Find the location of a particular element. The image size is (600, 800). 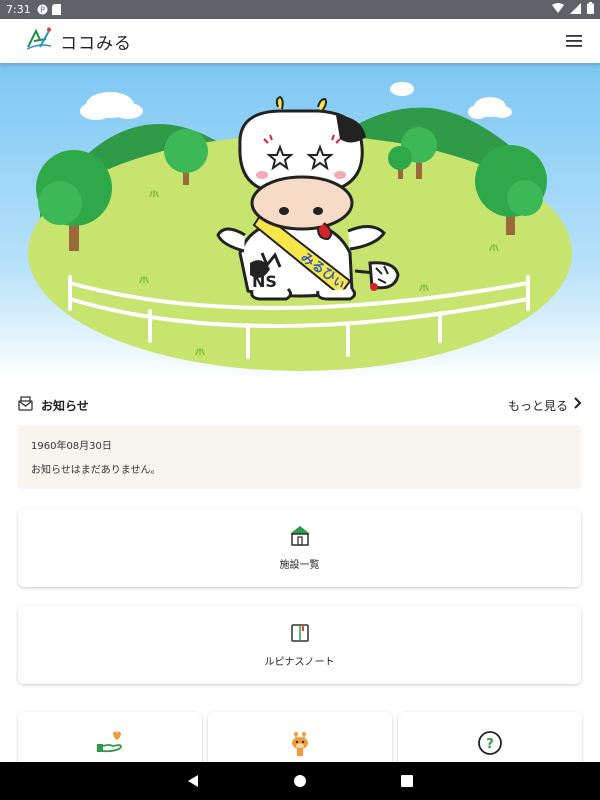

ns-logo-icon is located at coordinates (39, 41).